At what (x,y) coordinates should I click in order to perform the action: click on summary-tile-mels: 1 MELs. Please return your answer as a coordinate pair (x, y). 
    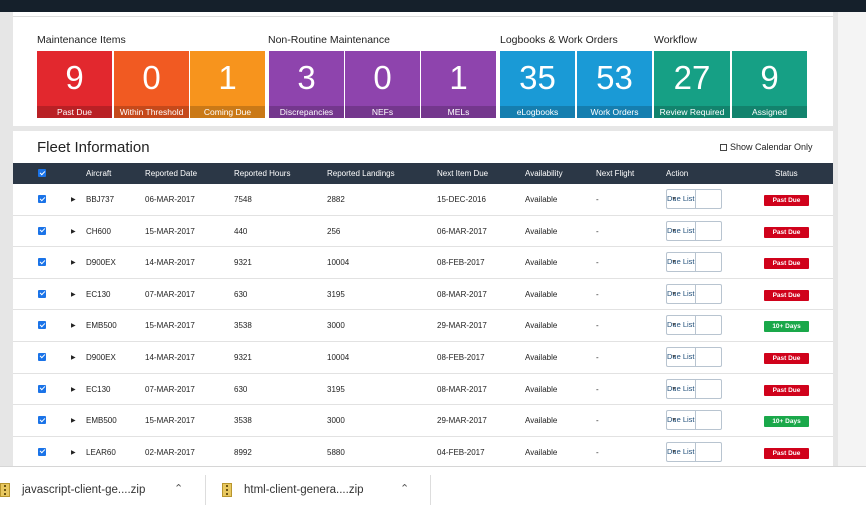
    Looking at the image, I should click on (458, 84).